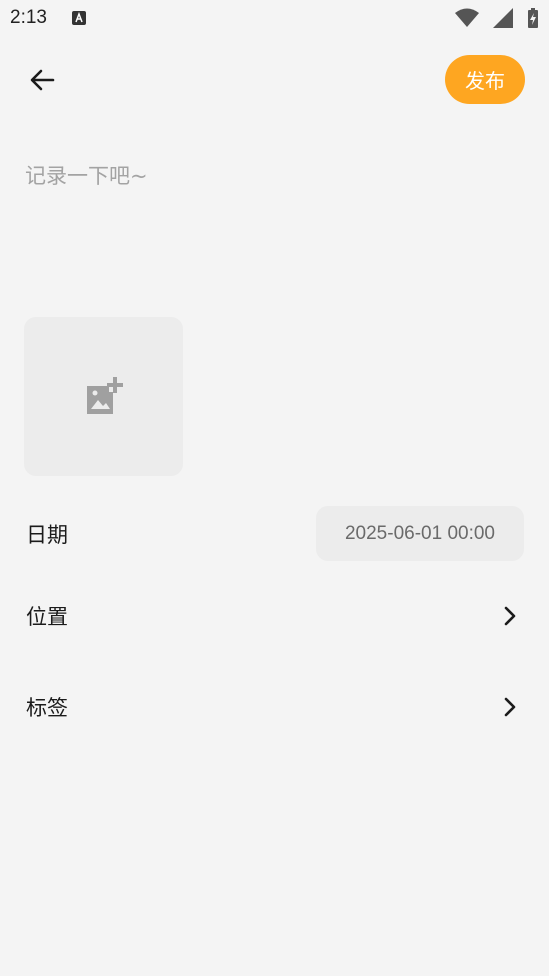  I want to click on date-picker: 2025-06-01 00:00, so click(420, 533).